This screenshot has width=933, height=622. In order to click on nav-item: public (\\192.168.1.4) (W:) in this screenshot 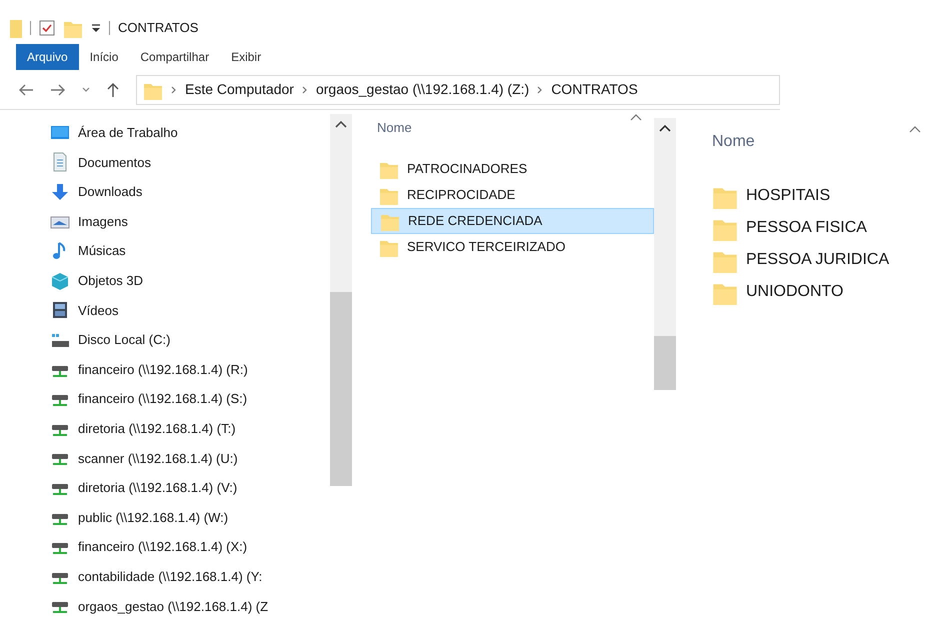, I will do `click(153, 518)`.